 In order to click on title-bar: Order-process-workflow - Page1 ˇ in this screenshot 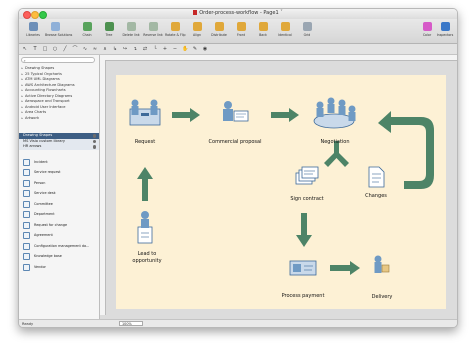, I will do `click(238, 14)`.